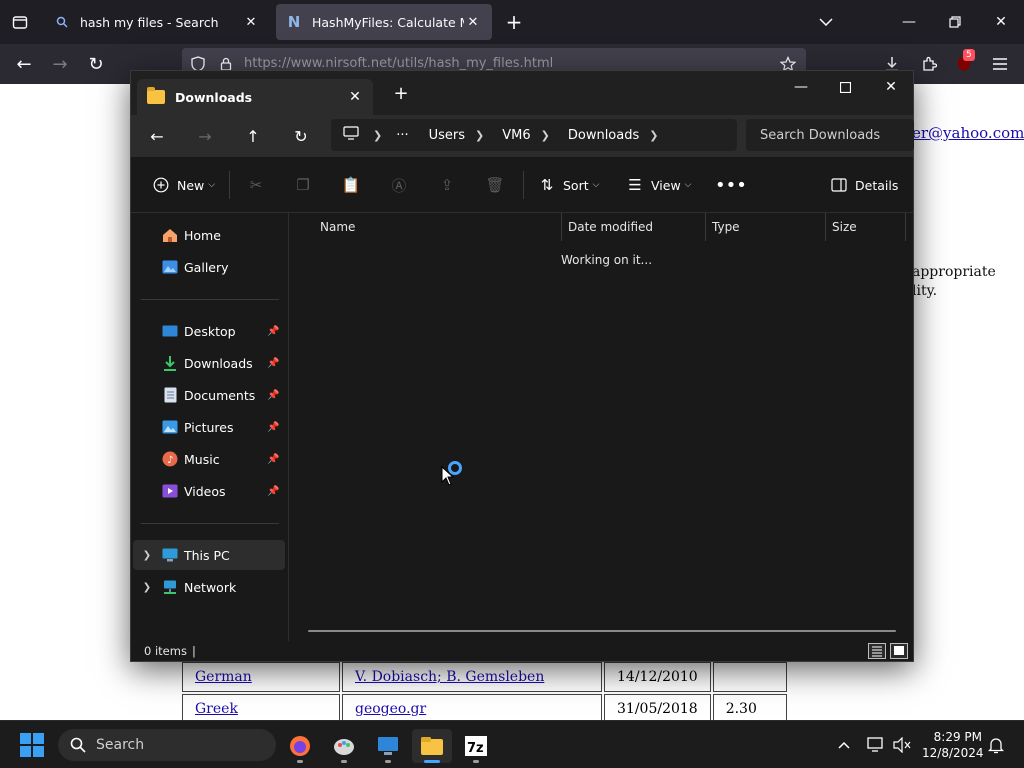  Describe the element at coordinates (449, 677) in the screenshot. I see `translator-link: V. Dobiasch; B. Gemsleben` at that location.